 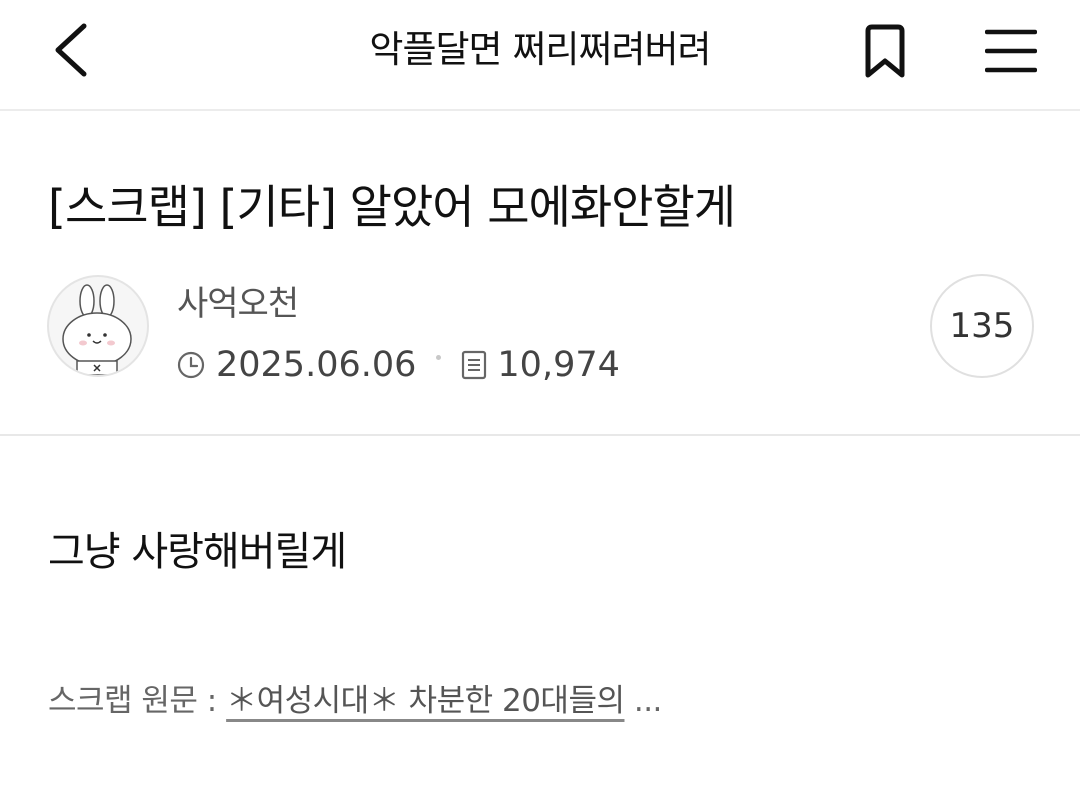 What do you see at coordinates (238, 304) in the screenshot?
I see `author-name: 사억오천` at bounding box center [238, 304].